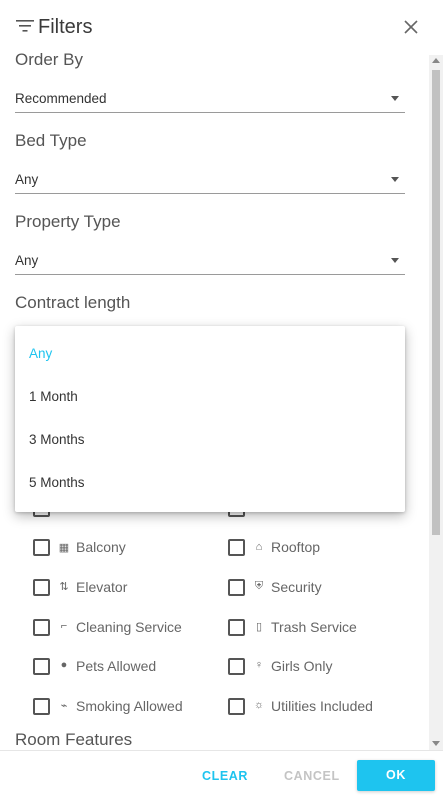 This screenshot has height=801, width=443. I want to click on property-type-value: Any, so click(27, 260).